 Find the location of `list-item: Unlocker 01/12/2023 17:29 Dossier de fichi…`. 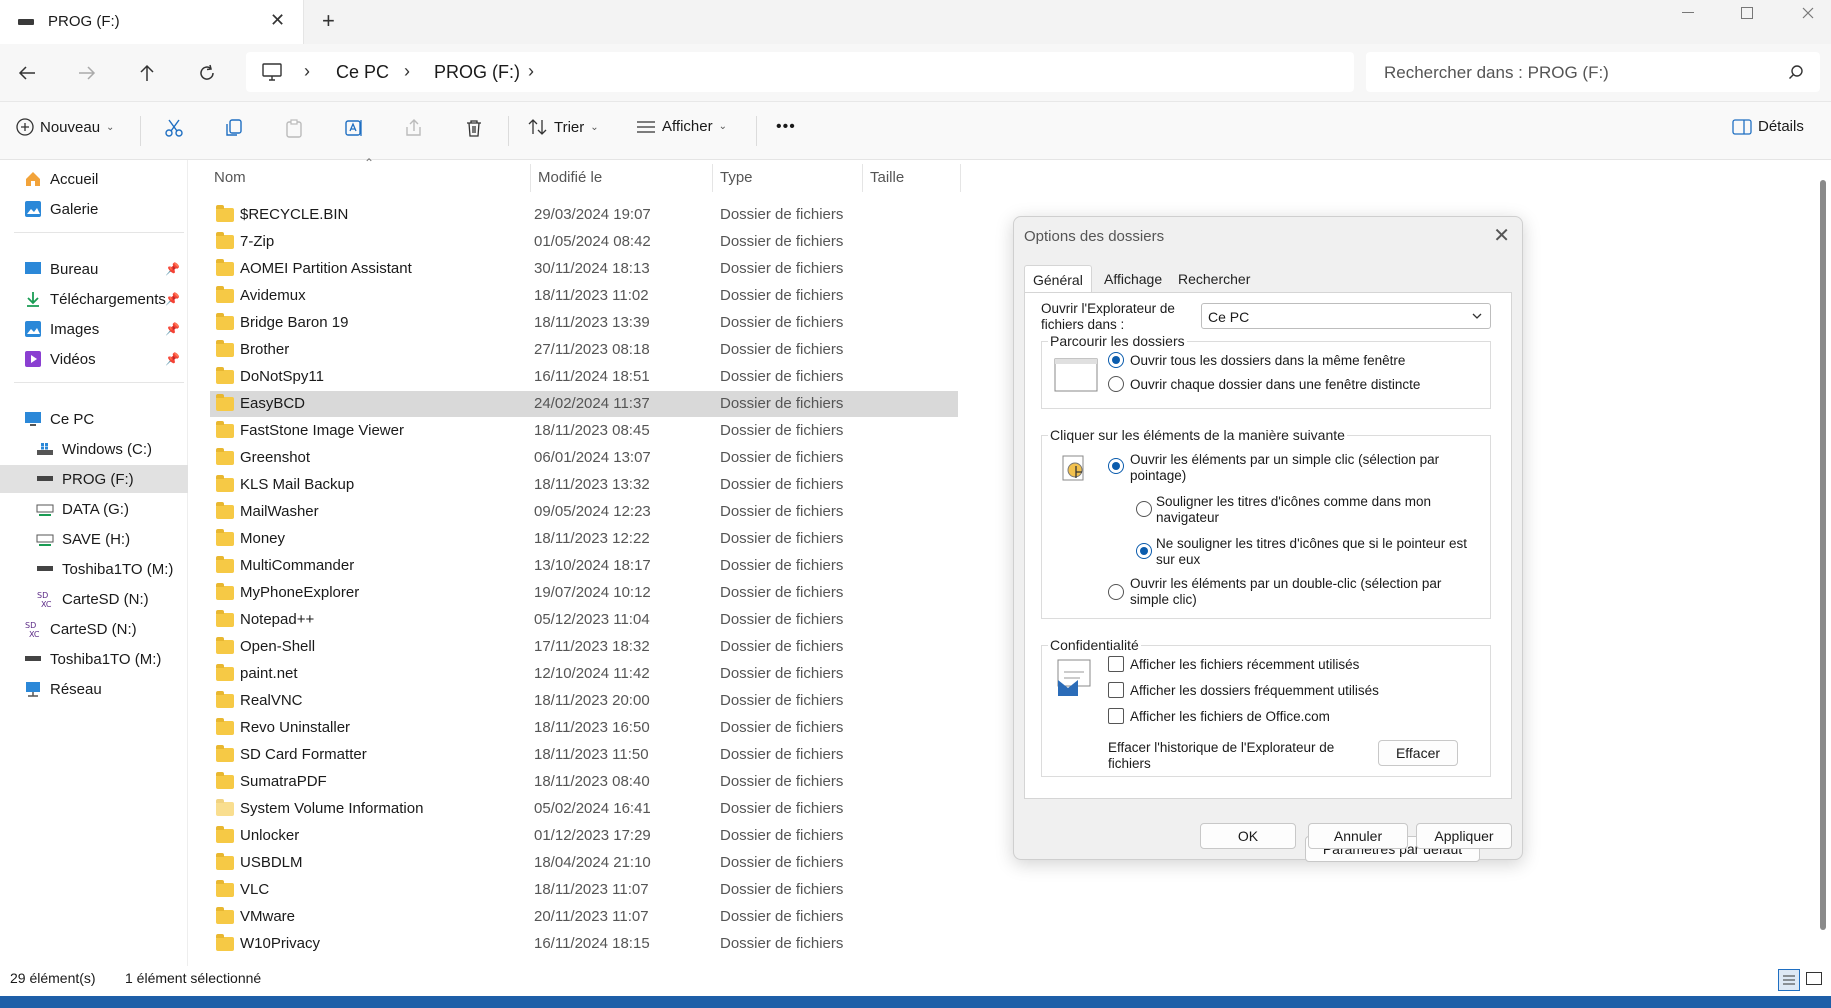

list-item: Unlocker 01/12/2023 17:29 Dossier de fichi… is located at coordinates (584, 836).